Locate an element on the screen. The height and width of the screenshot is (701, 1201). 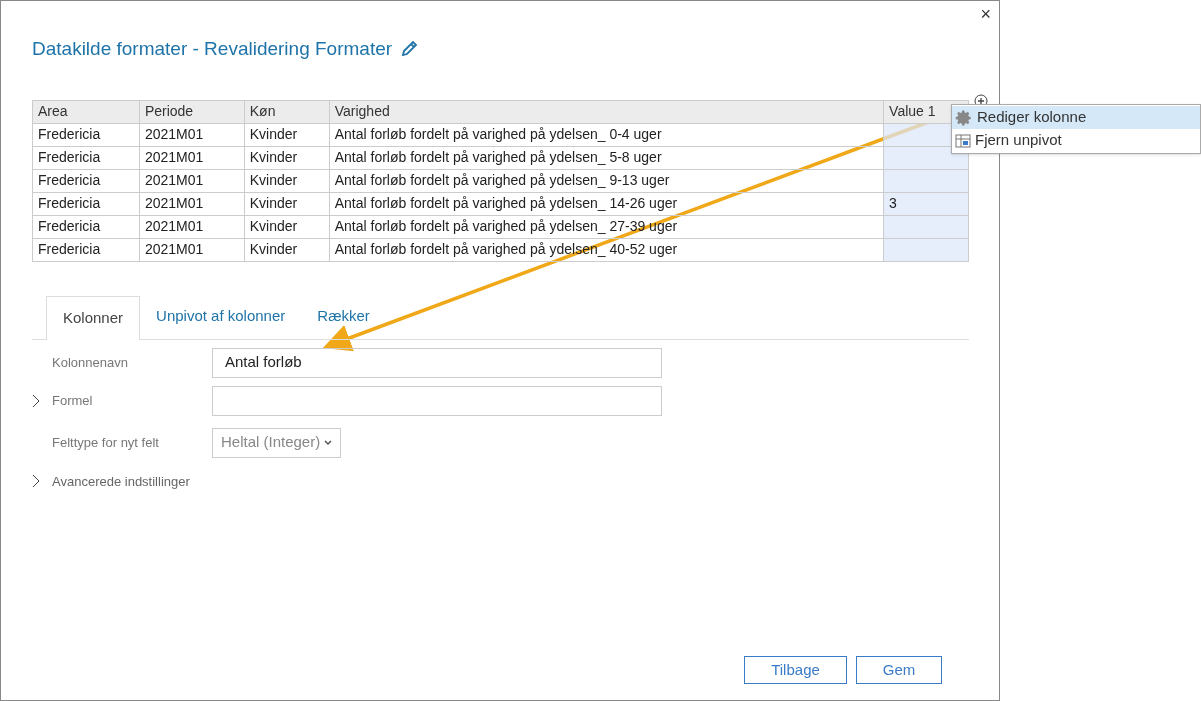
dialog-title: Datakilde formater - Revalidering Formater is located at coordinates (212, 49).